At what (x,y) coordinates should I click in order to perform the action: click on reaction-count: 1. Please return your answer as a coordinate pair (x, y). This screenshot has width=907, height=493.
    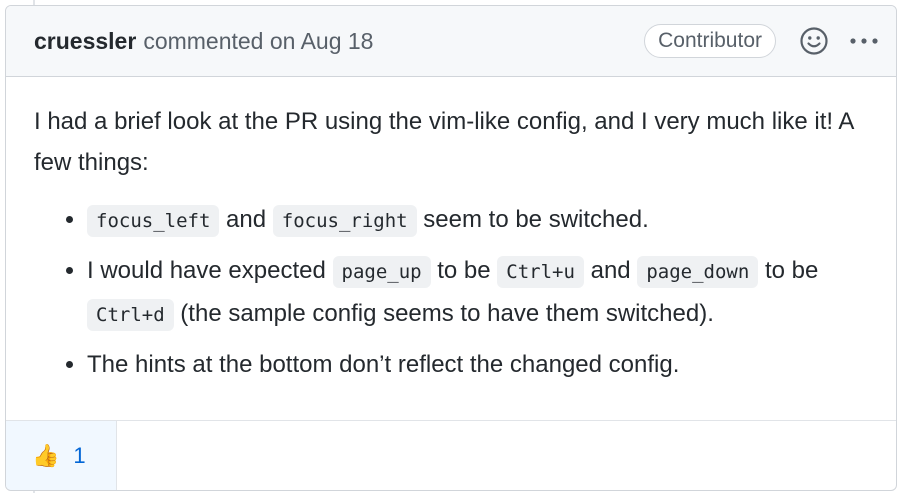
    Looking at the image, I should click on (79, 455).